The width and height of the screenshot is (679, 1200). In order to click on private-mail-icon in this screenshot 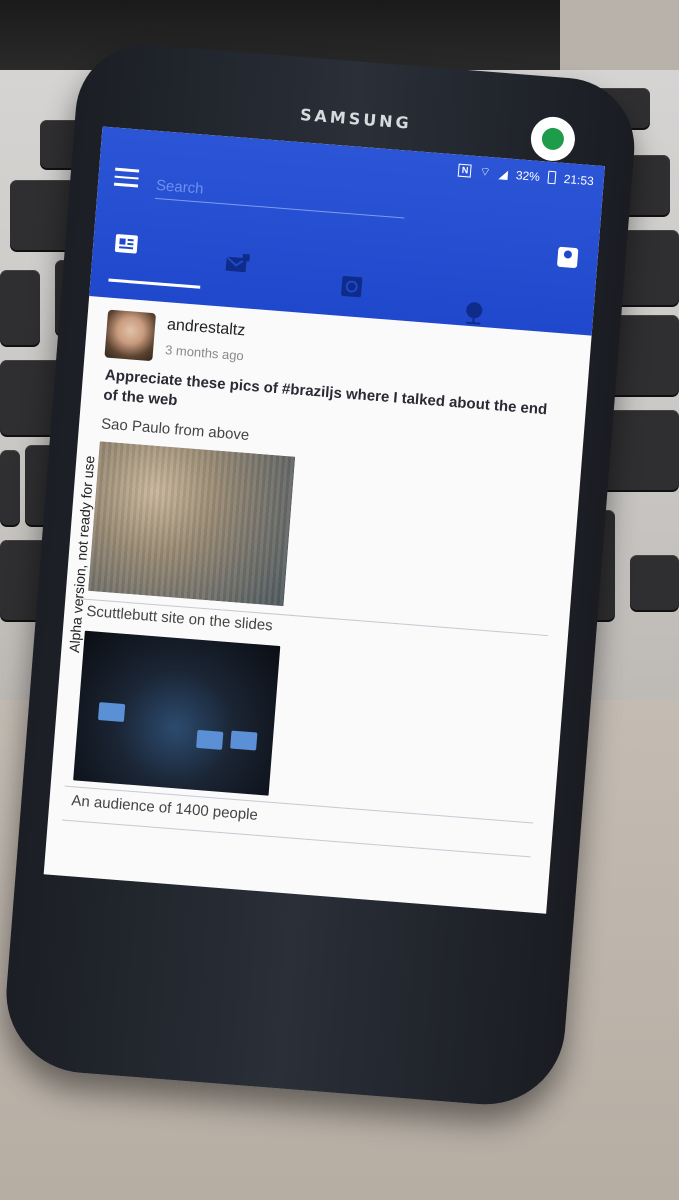, I will do `click(237, 264)`.